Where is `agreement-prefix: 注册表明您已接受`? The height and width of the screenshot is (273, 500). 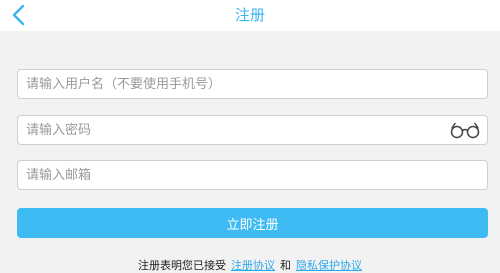
agreement-prefix: 注册表明您已接受 is located at coordinates (182, 265).